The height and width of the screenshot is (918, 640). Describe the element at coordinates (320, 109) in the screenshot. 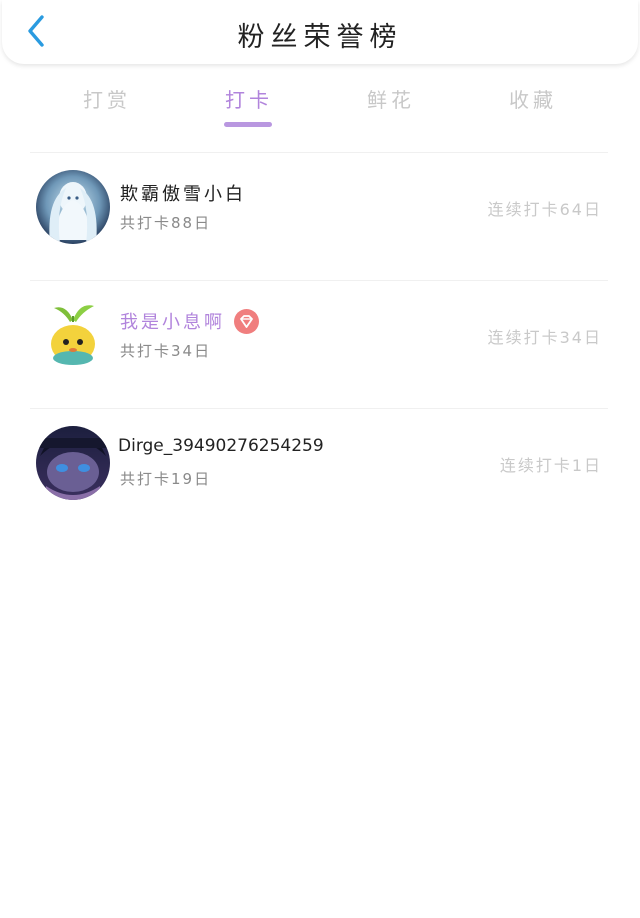

I see `tab-bar: 打赏 打卡 鲜花 收藏` at that location.